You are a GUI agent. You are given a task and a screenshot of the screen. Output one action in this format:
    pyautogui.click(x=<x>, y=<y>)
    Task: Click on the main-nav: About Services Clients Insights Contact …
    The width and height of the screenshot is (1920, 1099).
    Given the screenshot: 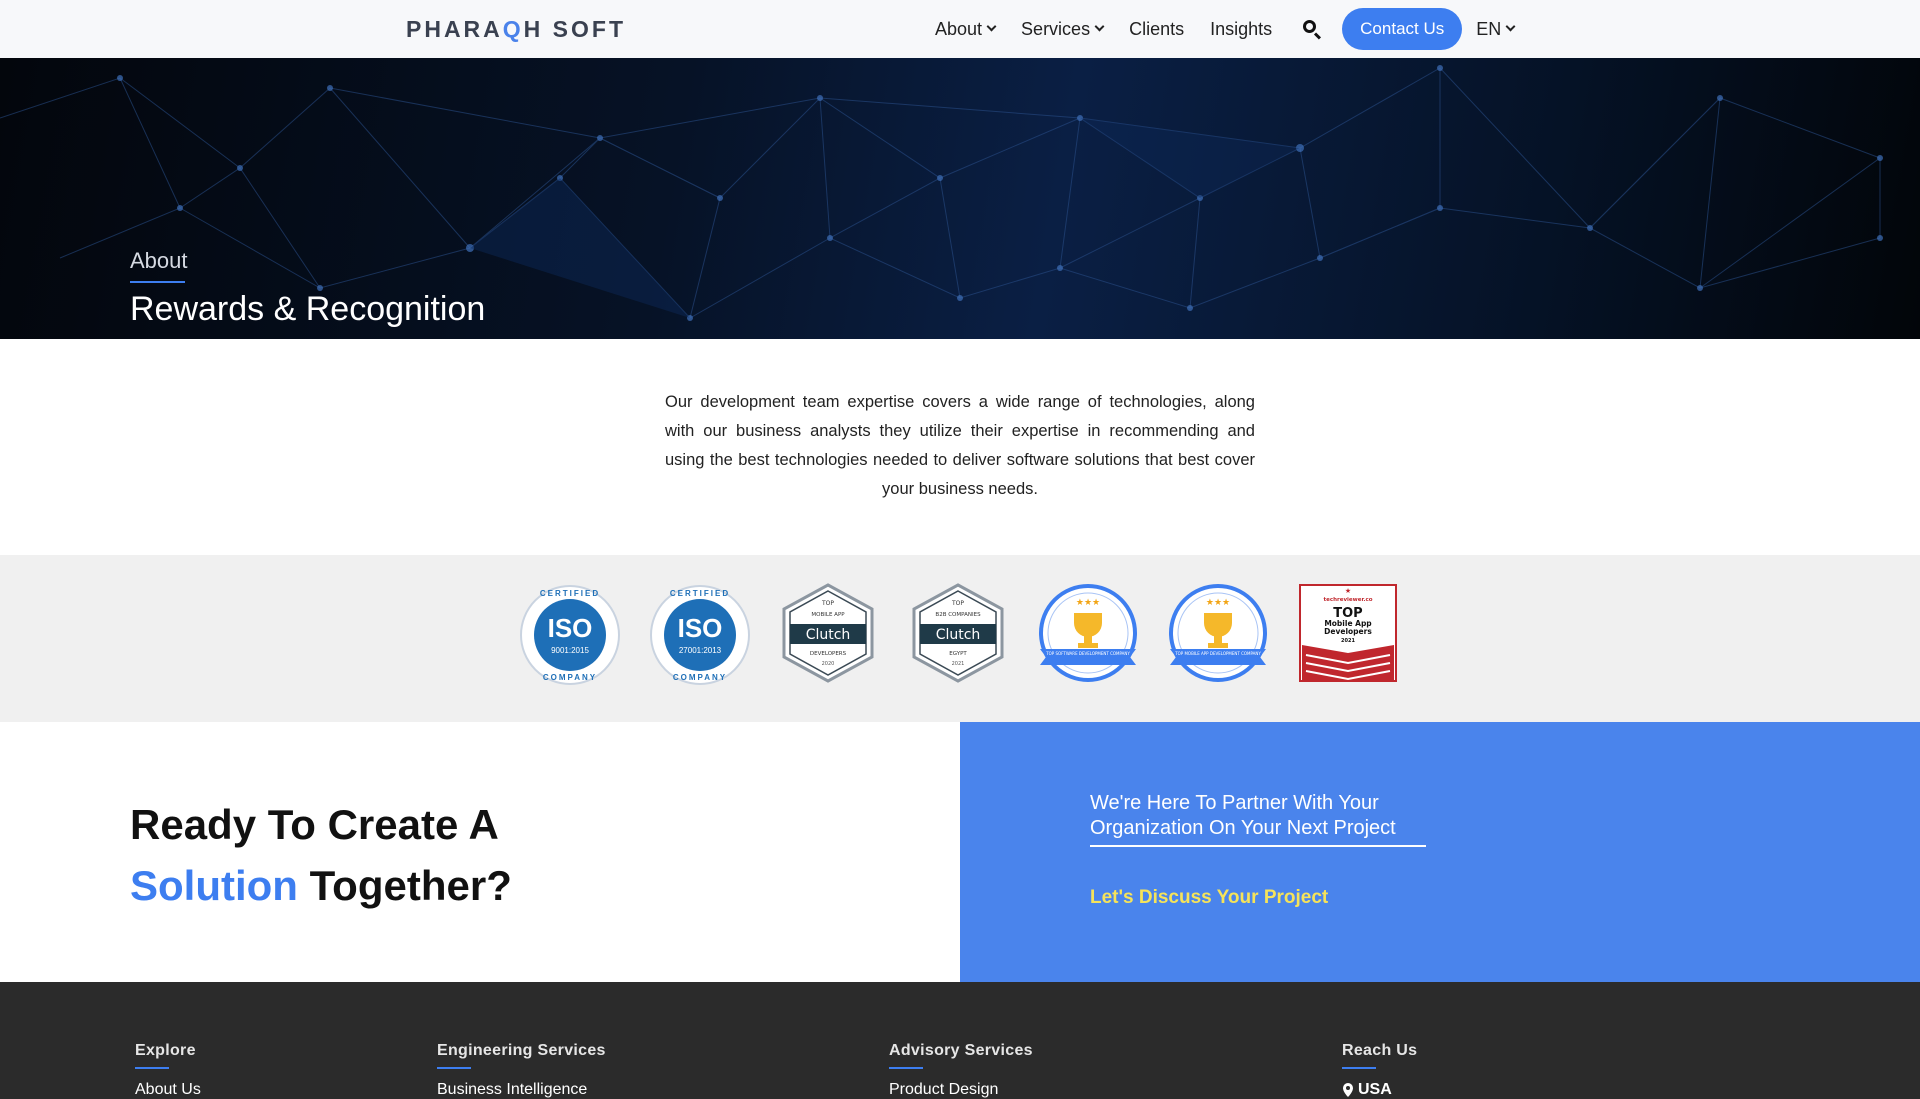 What is the action you would take?
    pyautogui.click(x=1225, y=29)
    